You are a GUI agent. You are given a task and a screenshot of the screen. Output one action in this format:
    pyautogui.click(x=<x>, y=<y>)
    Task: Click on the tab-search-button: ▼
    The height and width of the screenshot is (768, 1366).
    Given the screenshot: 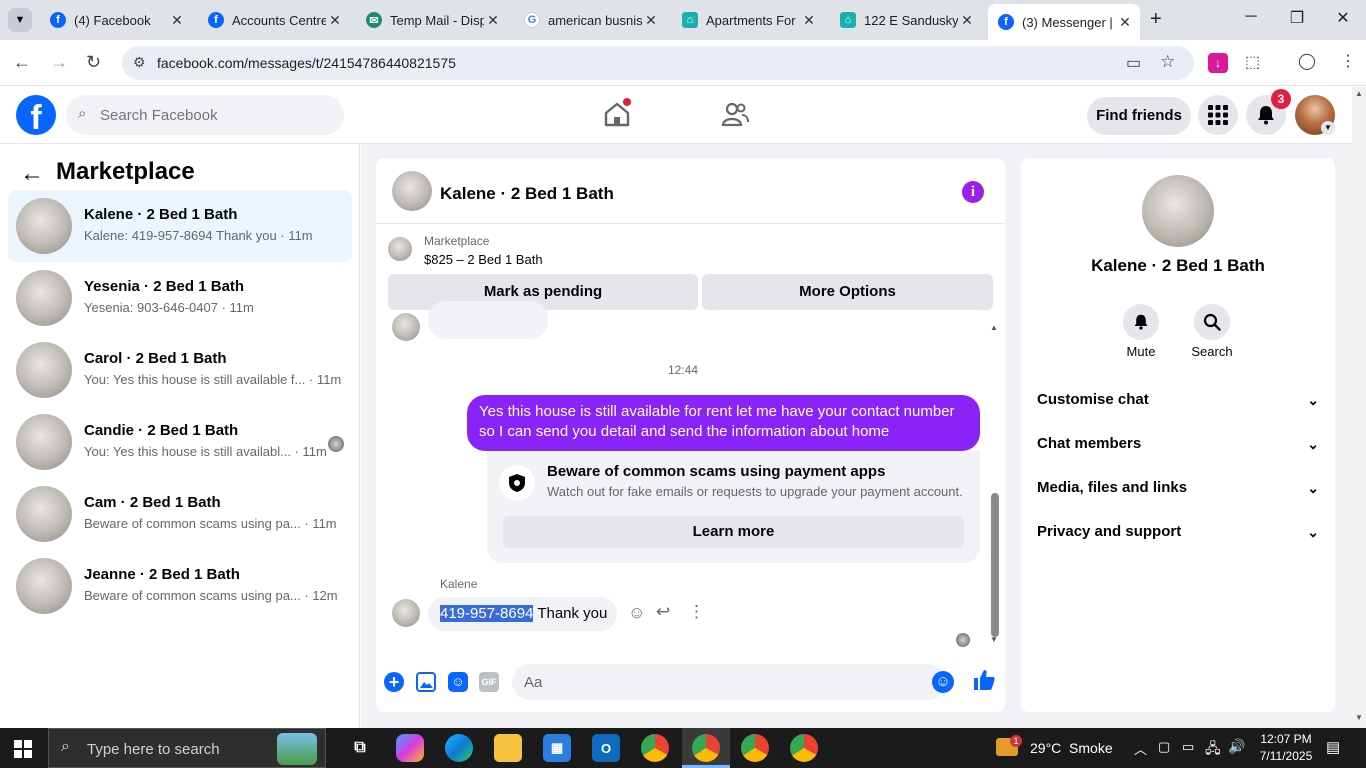 What is the action you would take?
    pyautogui.click(x=20, y=20)
    